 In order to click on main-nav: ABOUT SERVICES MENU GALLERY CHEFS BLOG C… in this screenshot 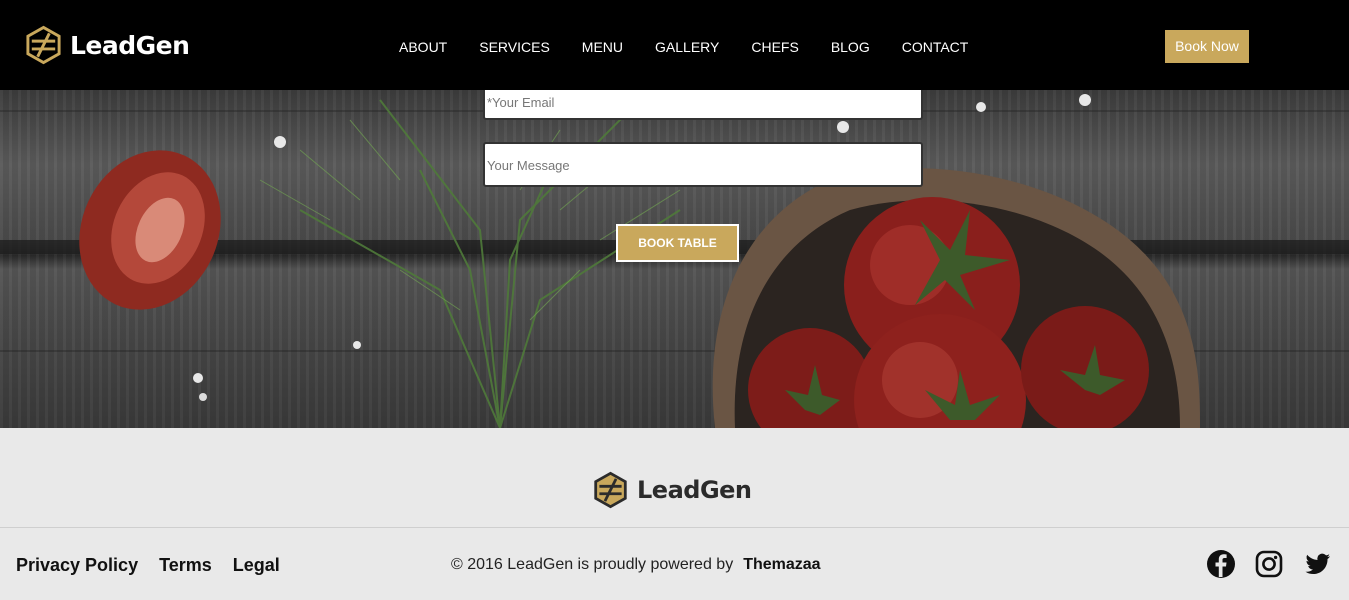, I will do `click(699, 47)`.